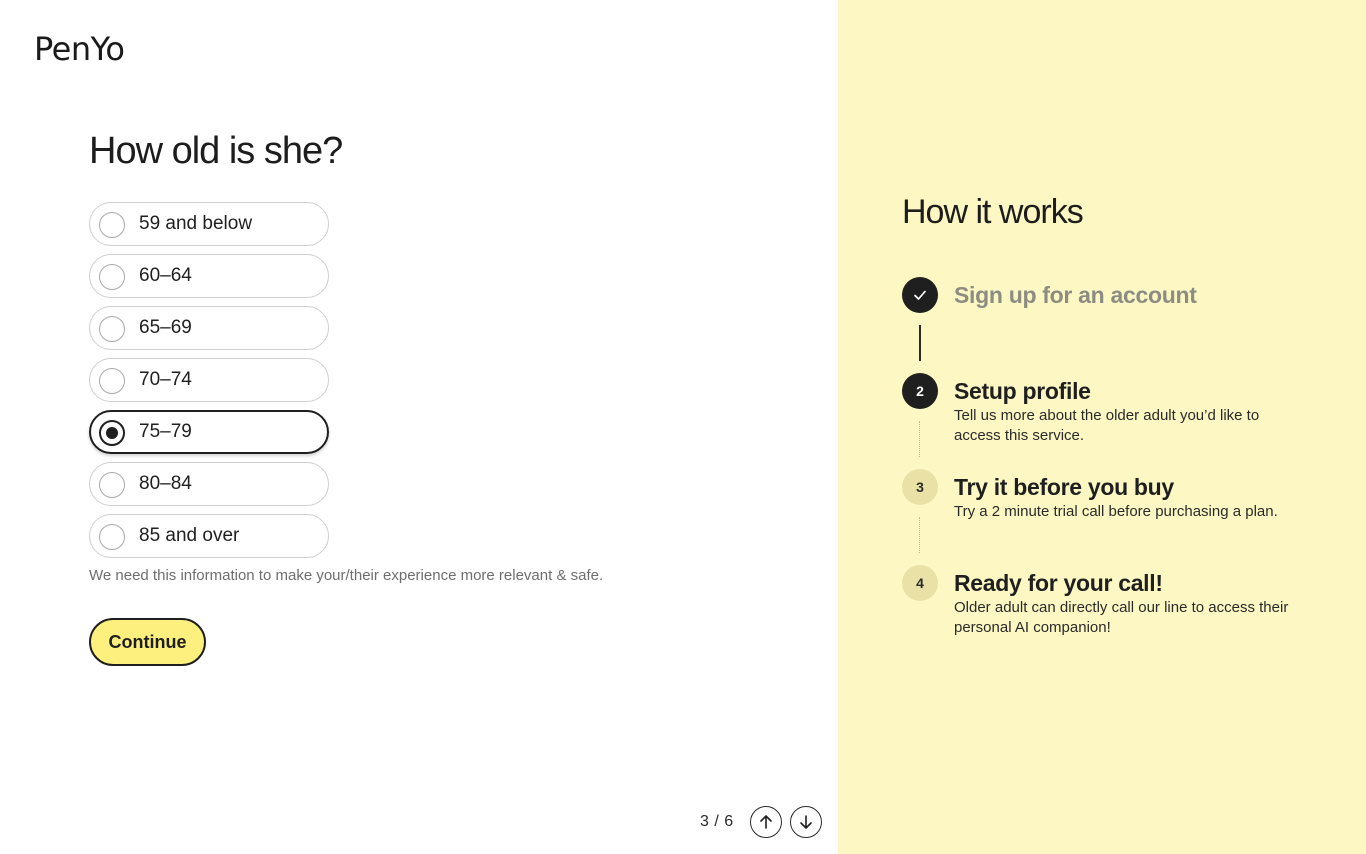 The height and width of the screenshot is (854, 1366). Describe the element at coordinates (920, 583) in the screenshot. I see `step-number-marker: 4` at that location.